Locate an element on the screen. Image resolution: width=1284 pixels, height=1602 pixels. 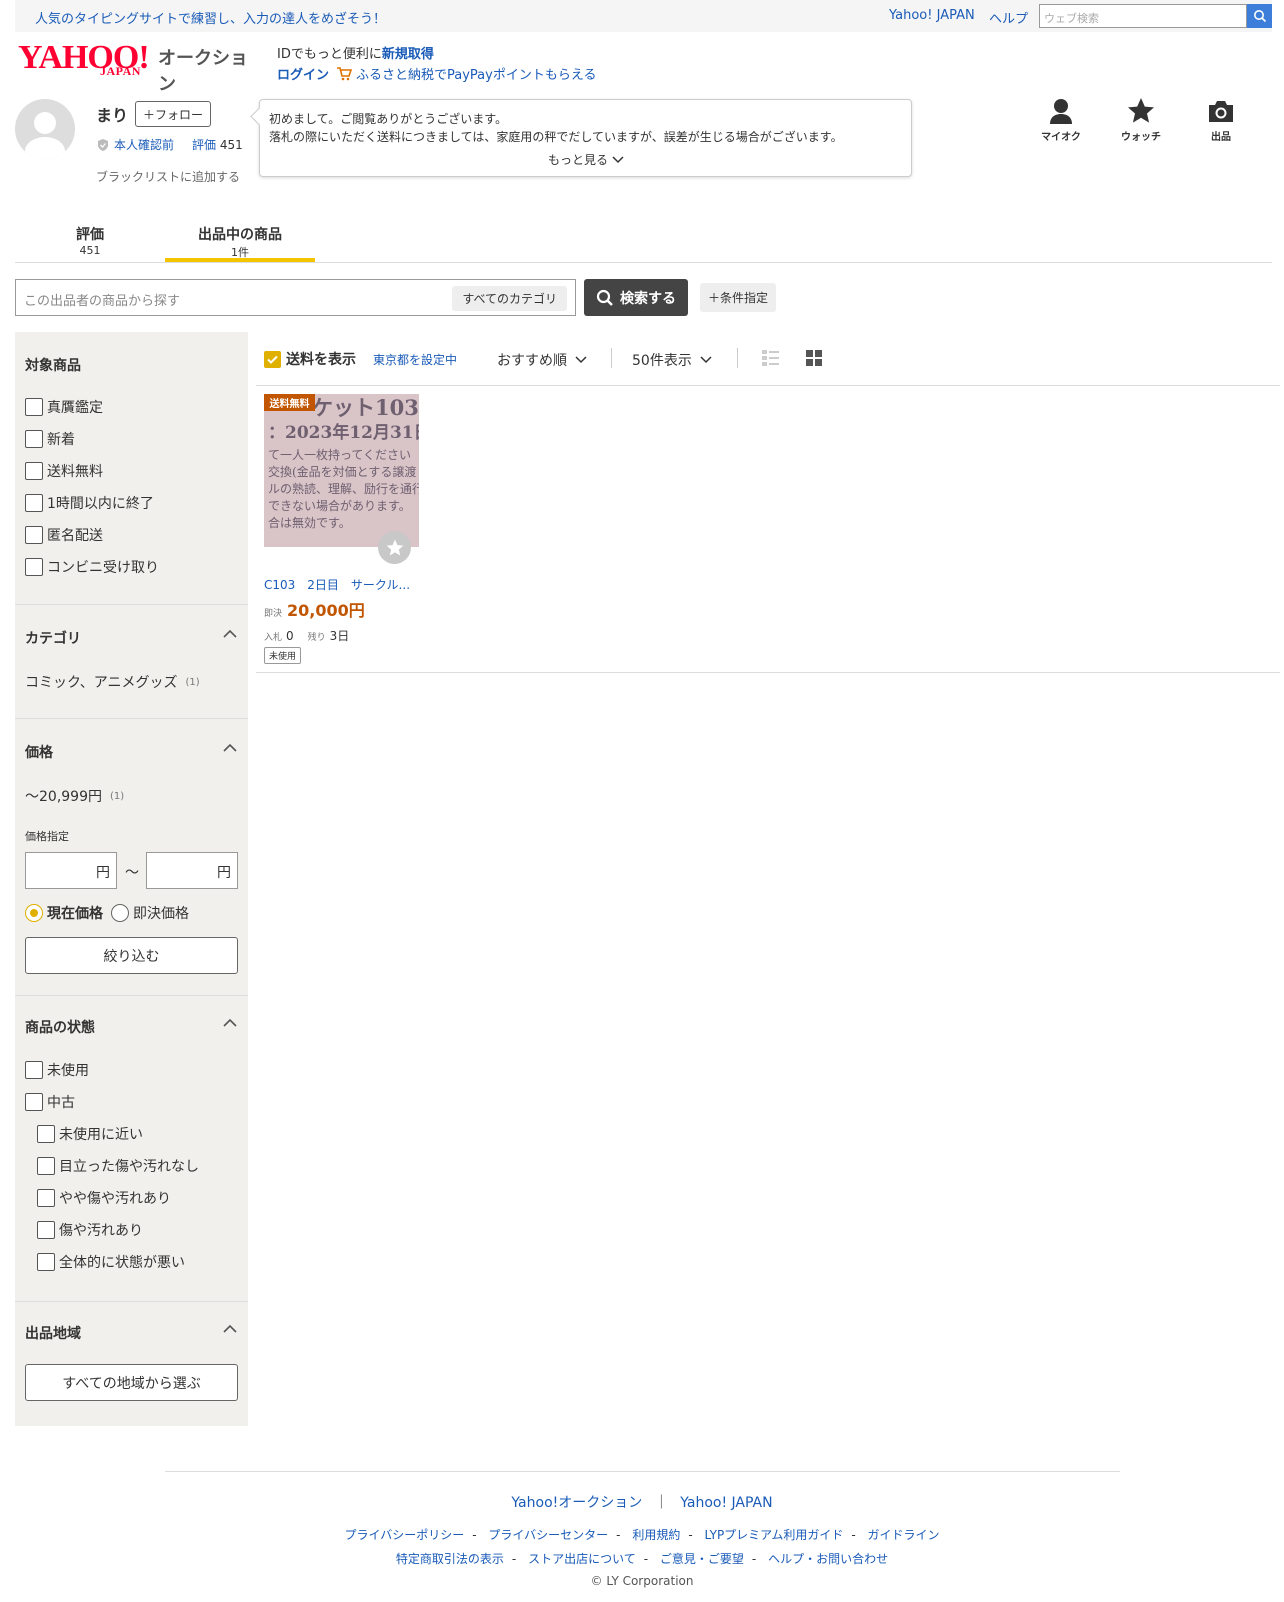
watch-list-button: ウォッチ is located at coordinates (1141, 120).